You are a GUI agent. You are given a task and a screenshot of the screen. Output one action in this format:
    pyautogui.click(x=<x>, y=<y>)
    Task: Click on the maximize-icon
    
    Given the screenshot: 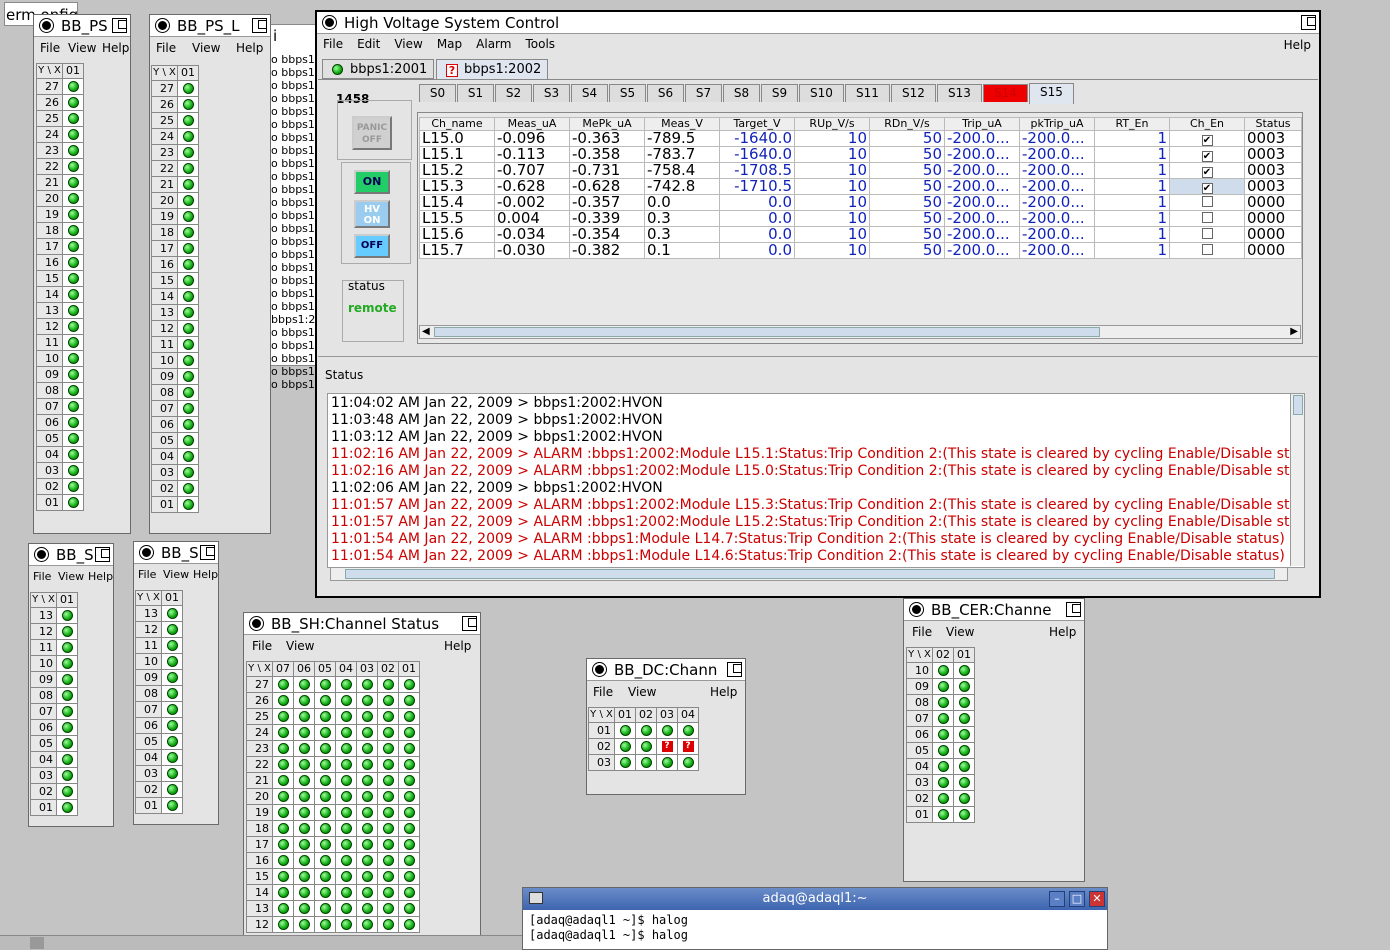 What is the action you would take?
    pyautogui.click(x=259, y=25)
    